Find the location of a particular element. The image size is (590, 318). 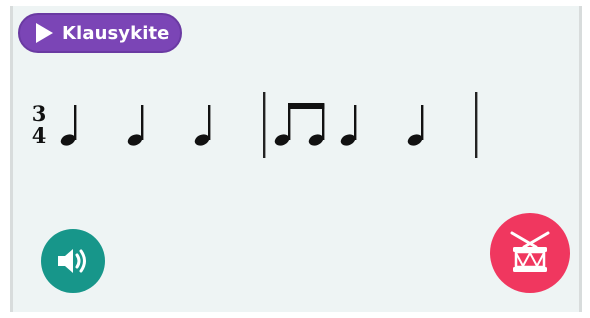

time-signature-denominator: 4 is located at coordinates (39, 135).